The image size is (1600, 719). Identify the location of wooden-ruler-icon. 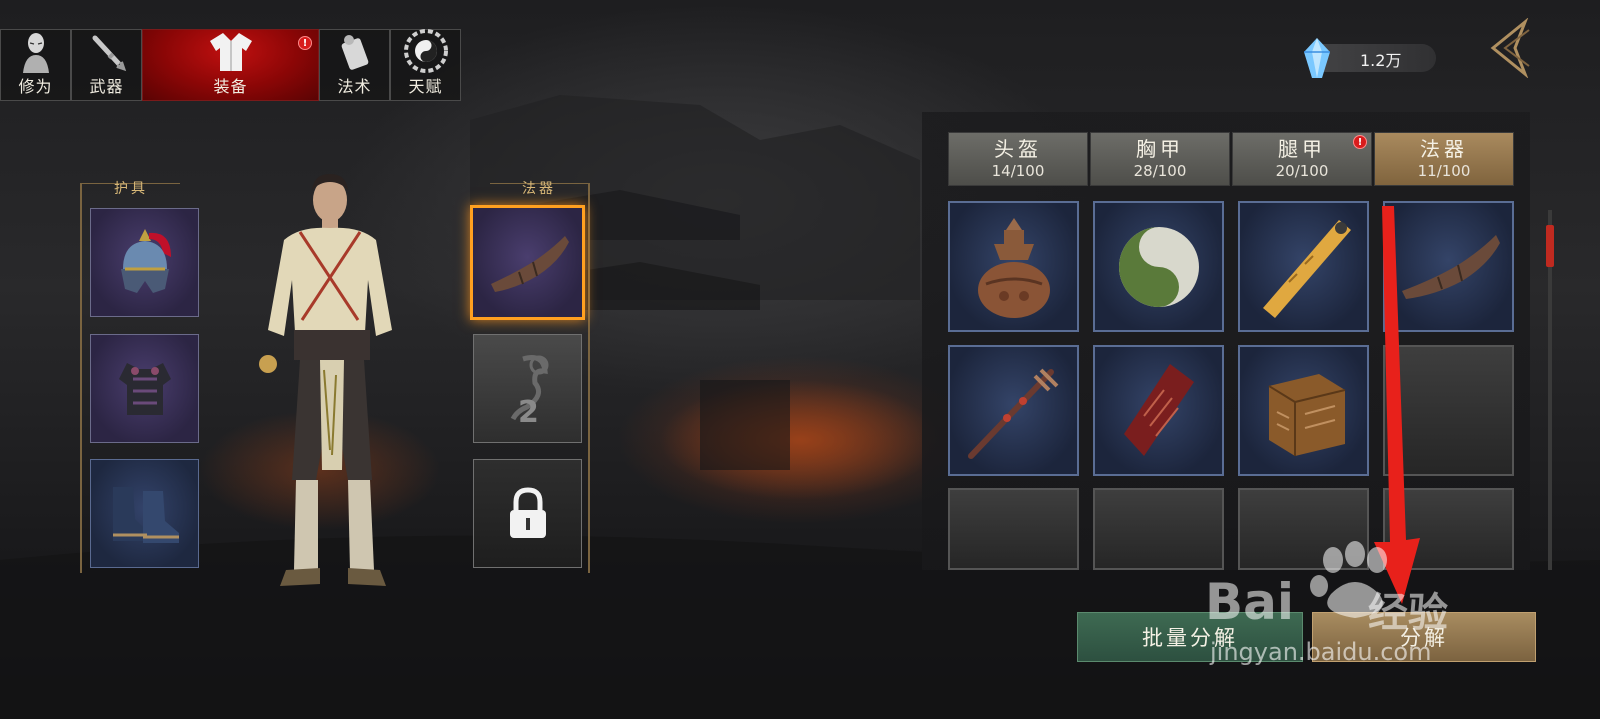
(1306, 268).